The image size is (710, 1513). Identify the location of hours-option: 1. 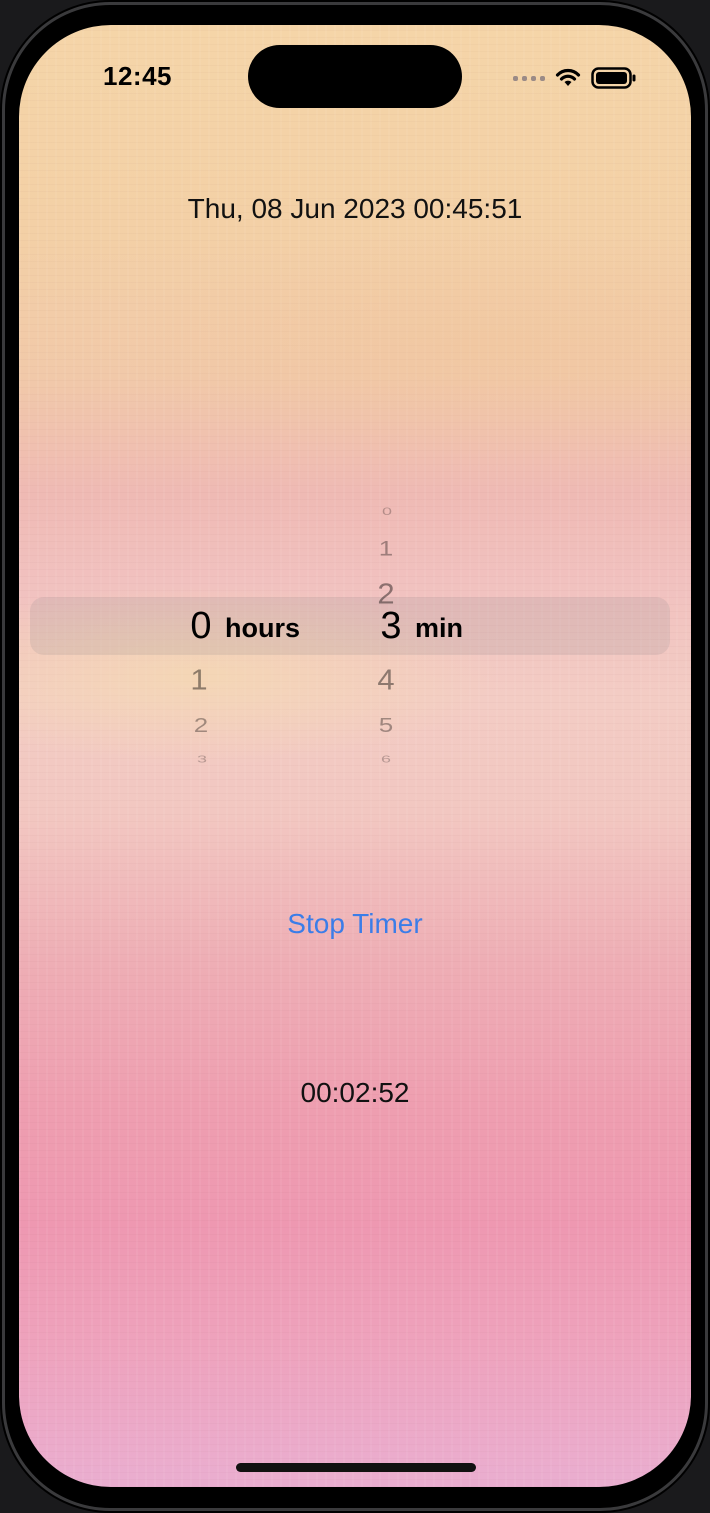
(199, 680).